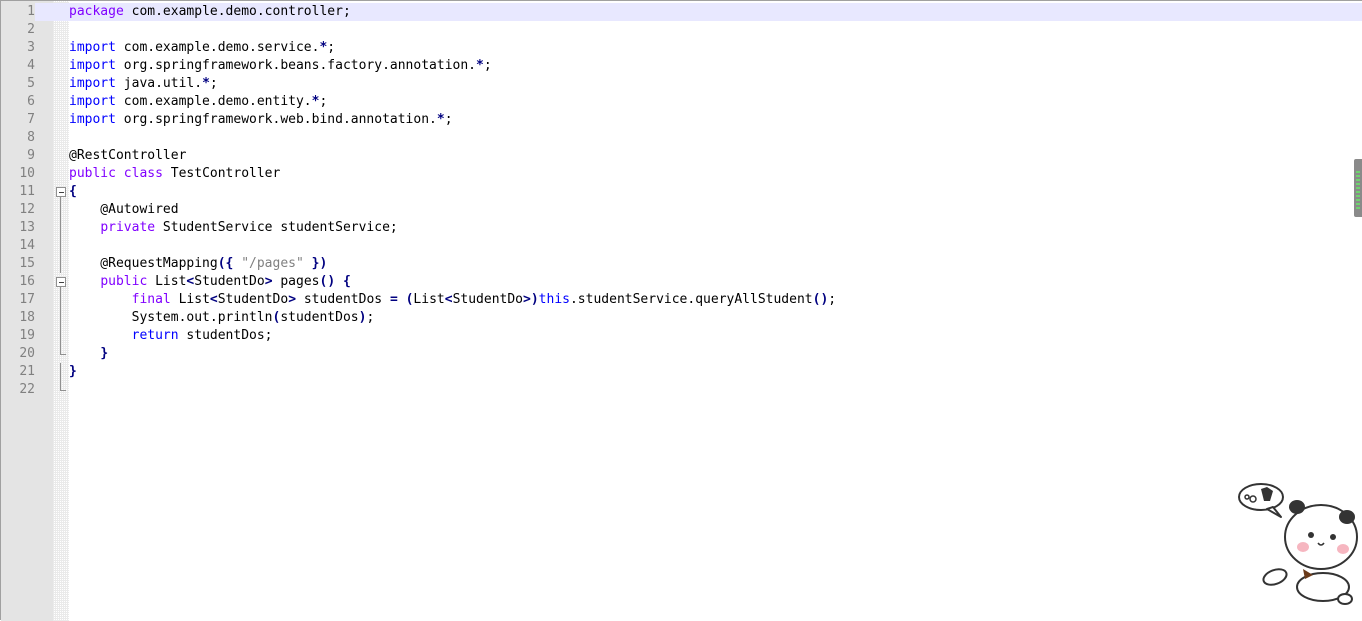  I want to click on code-line: 12 @Autowired, so click(681, 210).